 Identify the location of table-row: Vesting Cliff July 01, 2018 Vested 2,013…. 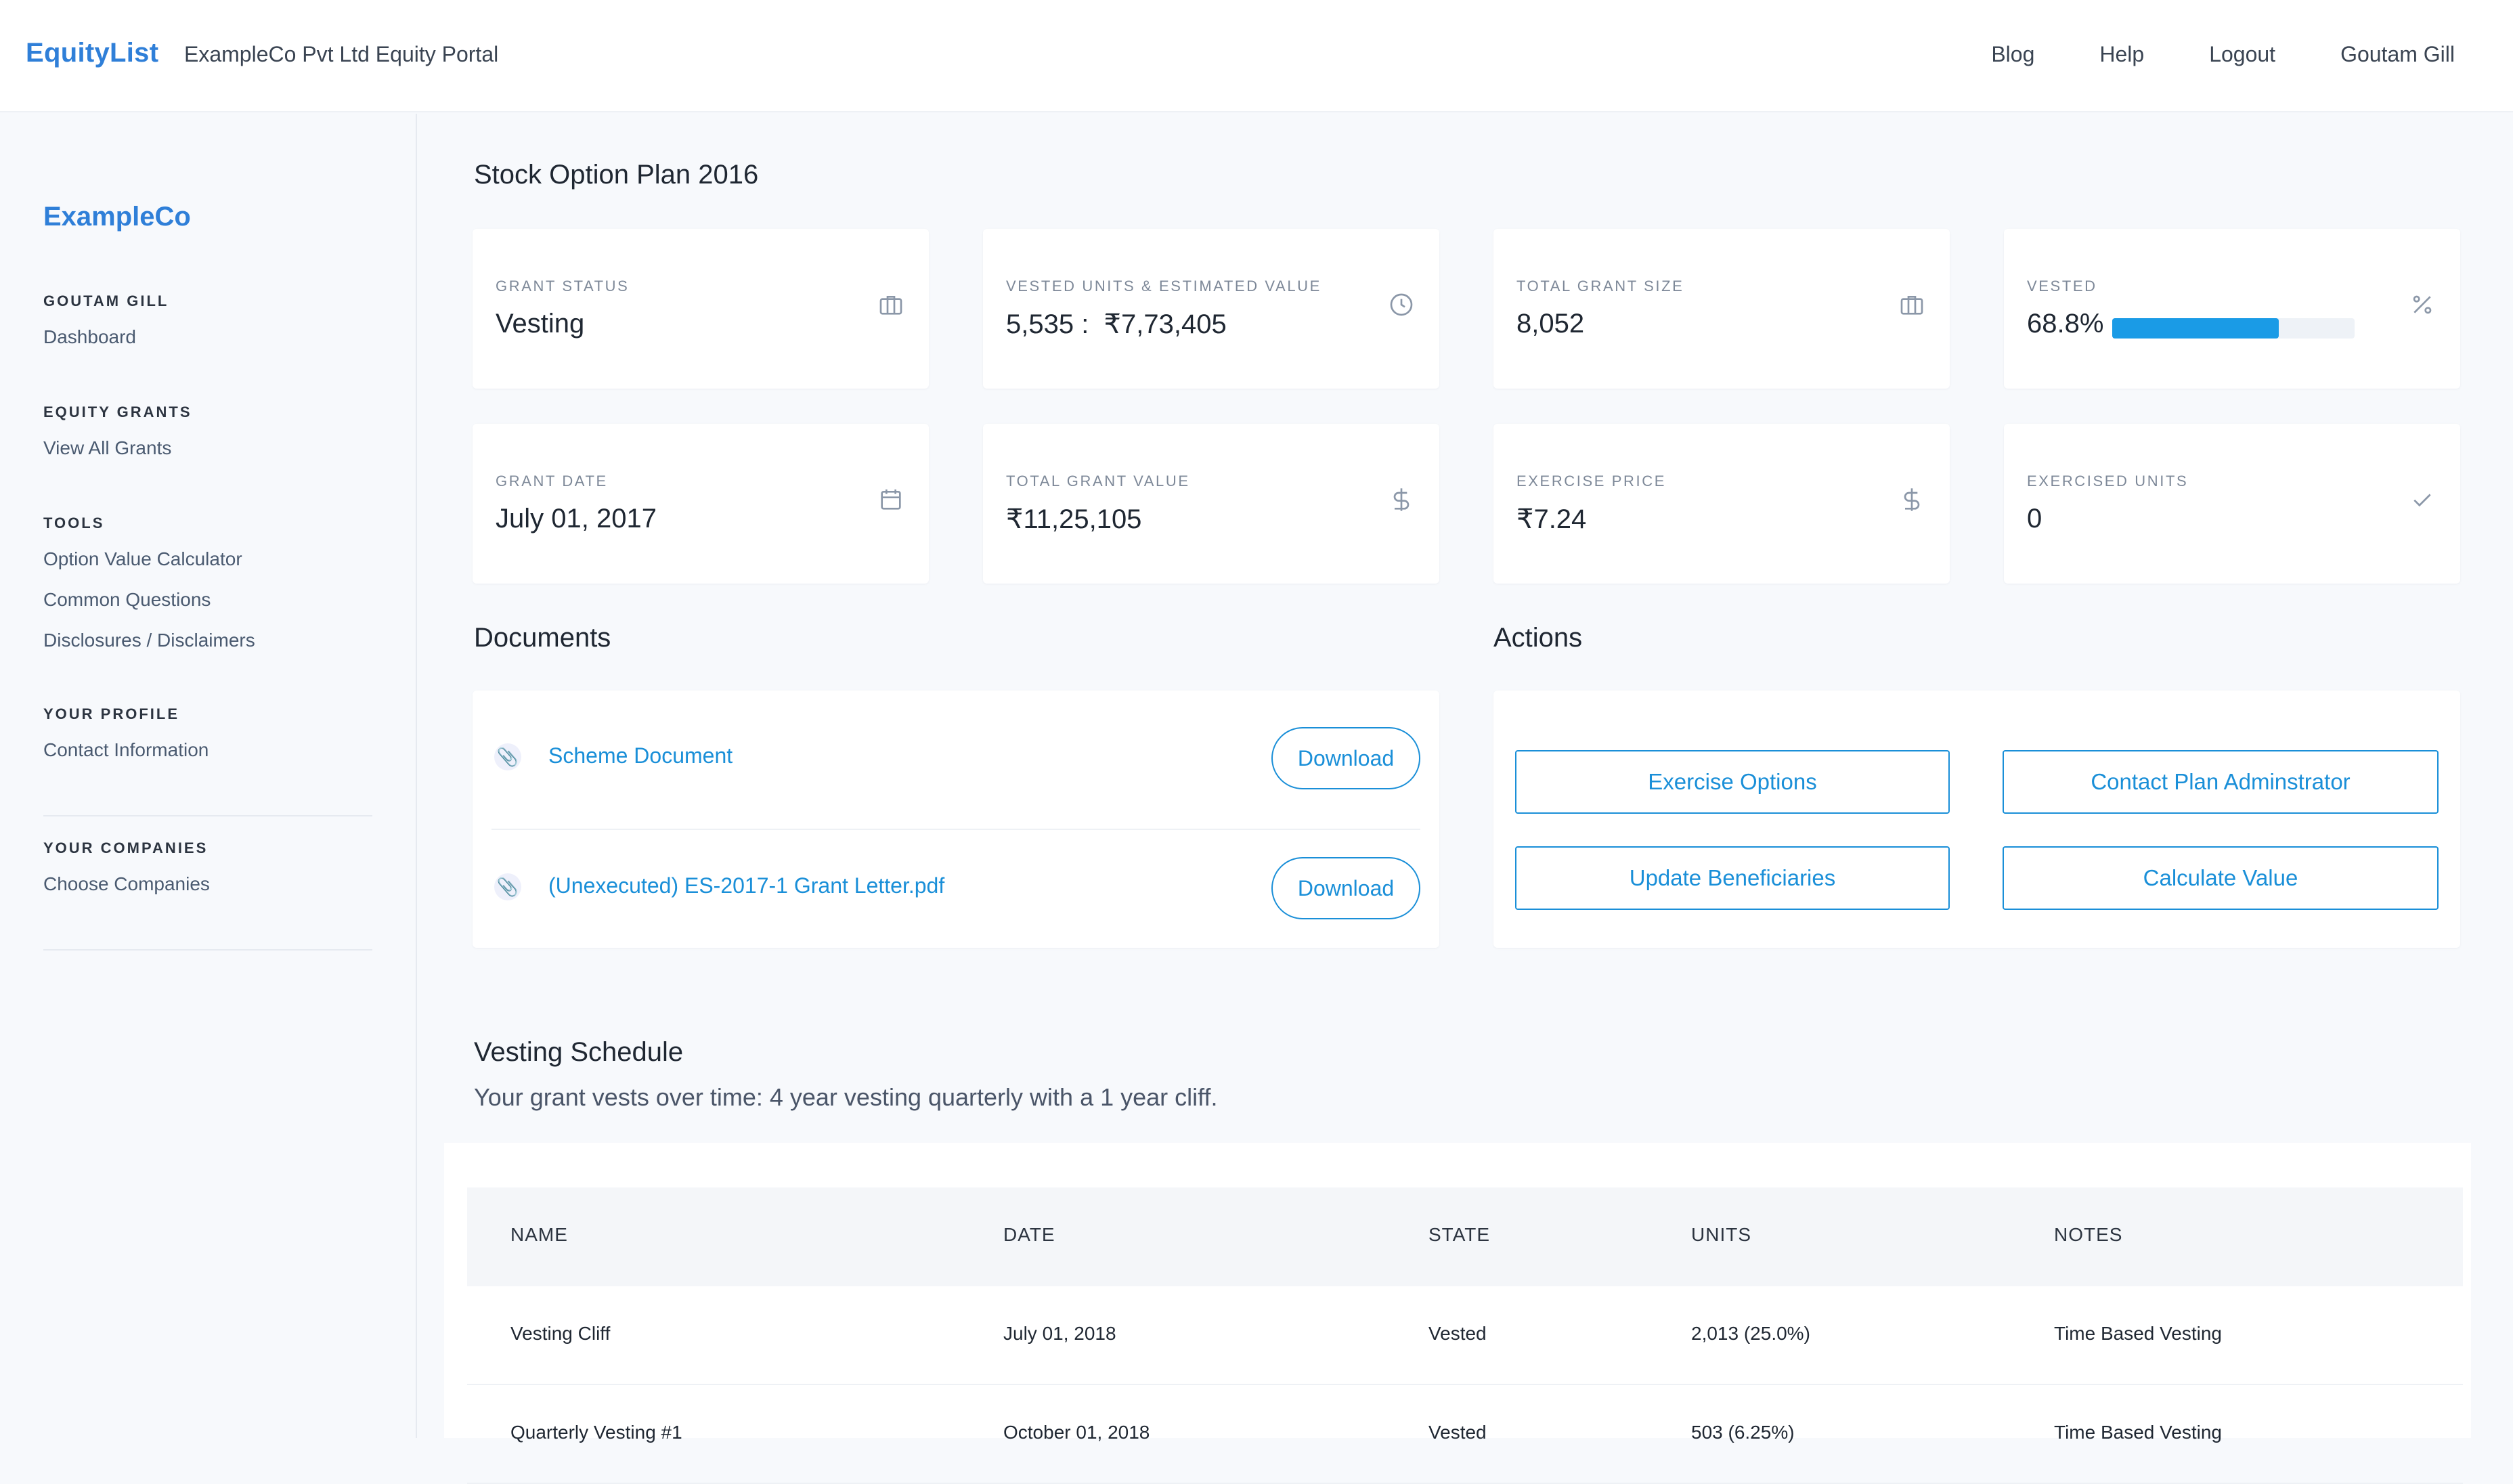
(1465, 1335).